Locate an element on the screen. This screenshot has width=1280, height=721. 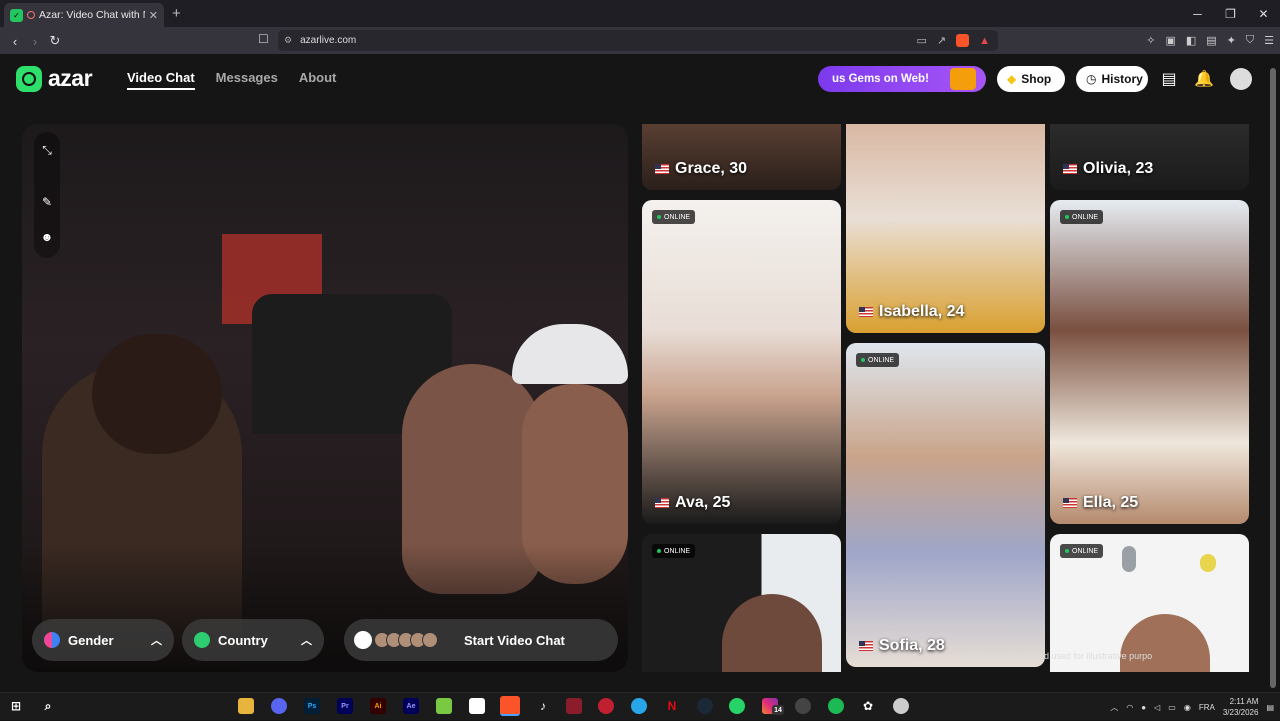
wallet-icon: ▤ is located at coordinates (1211, 40).